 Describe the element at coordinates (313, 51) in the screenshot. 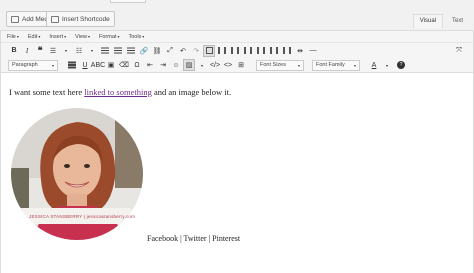

I see `horizontal-line-icon: —` at that location.